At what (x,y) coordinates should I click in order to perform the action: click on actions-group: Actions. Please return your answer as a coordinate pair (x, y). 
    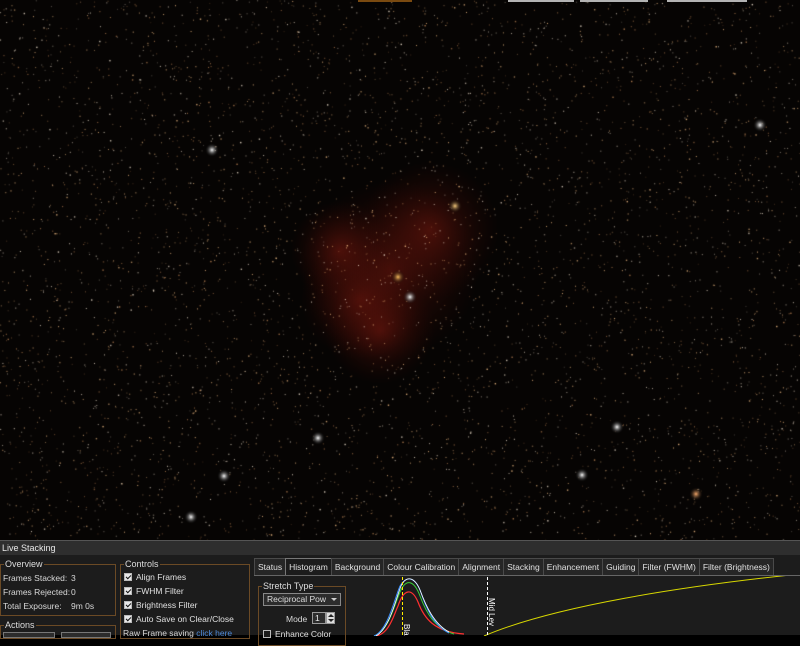
    Looking at the image, I should click on (58, 629).